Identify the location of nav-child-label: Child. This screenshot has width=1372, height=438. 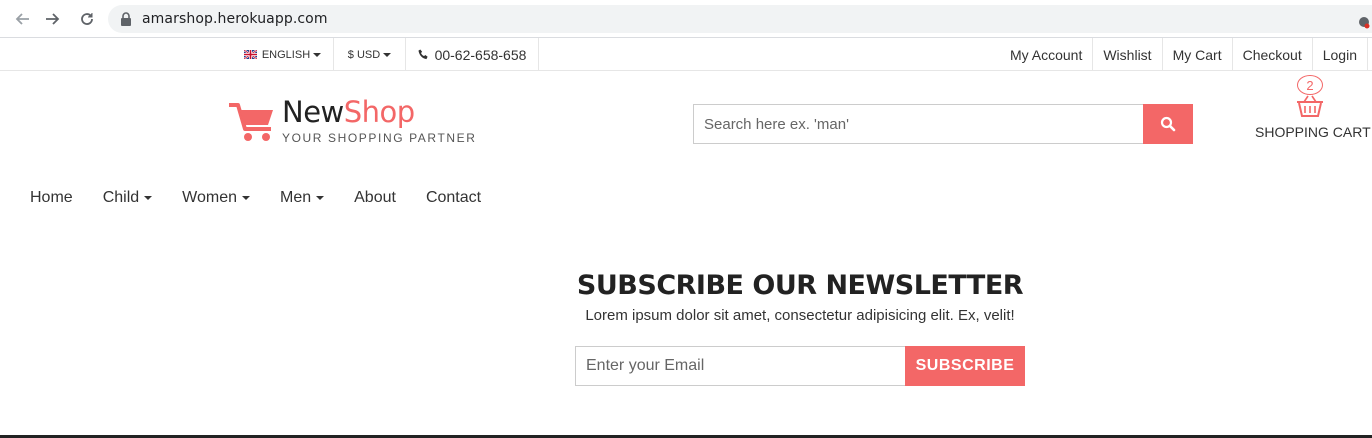
(121, 197).